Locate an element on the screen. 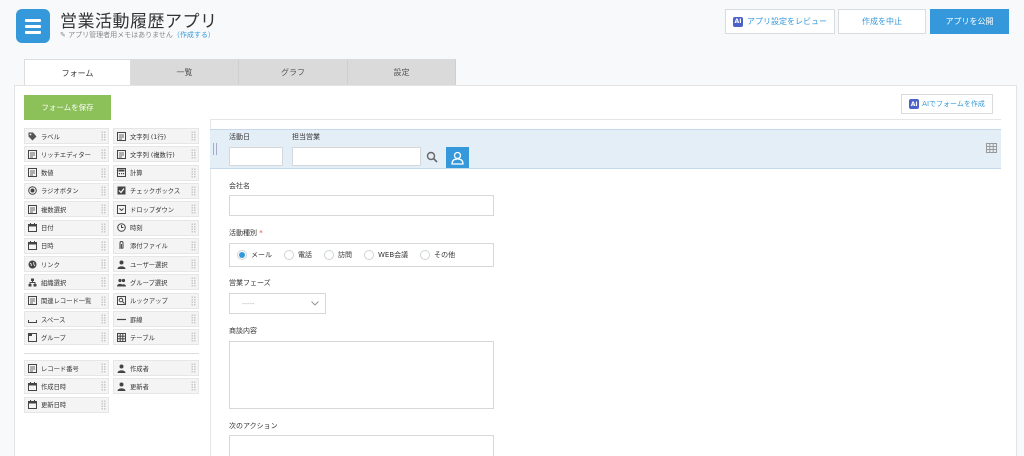  memo-create-link: （作成する） is located at coordinates (194, 35).